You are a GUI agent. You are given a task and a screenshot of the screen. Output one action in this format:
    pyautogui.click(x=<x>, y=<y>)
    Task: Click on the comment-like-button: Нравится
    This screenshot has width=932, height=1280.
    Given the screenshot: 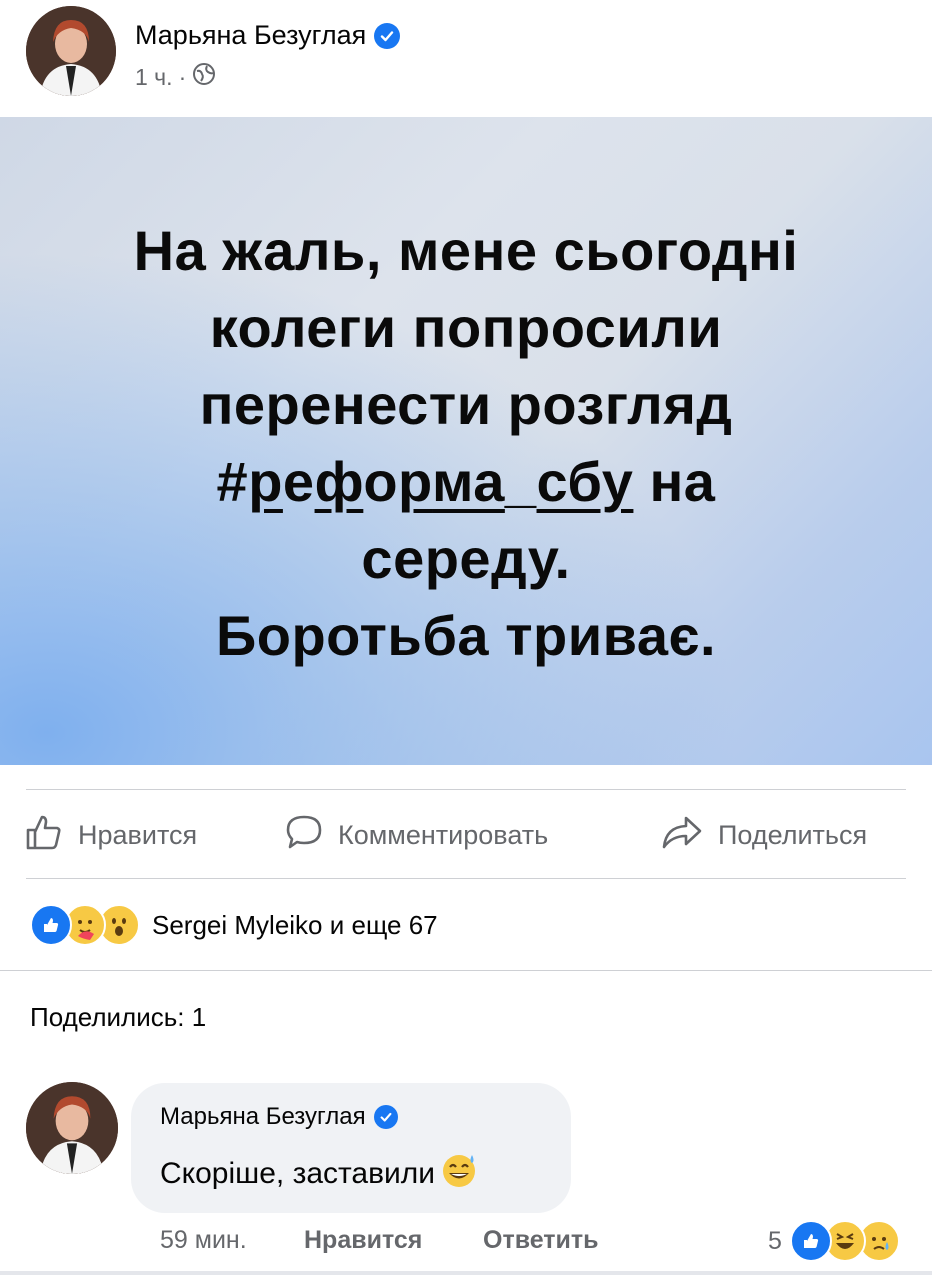 What is the action you would take?
    pyautogui.click(x=363, y=1240)
    